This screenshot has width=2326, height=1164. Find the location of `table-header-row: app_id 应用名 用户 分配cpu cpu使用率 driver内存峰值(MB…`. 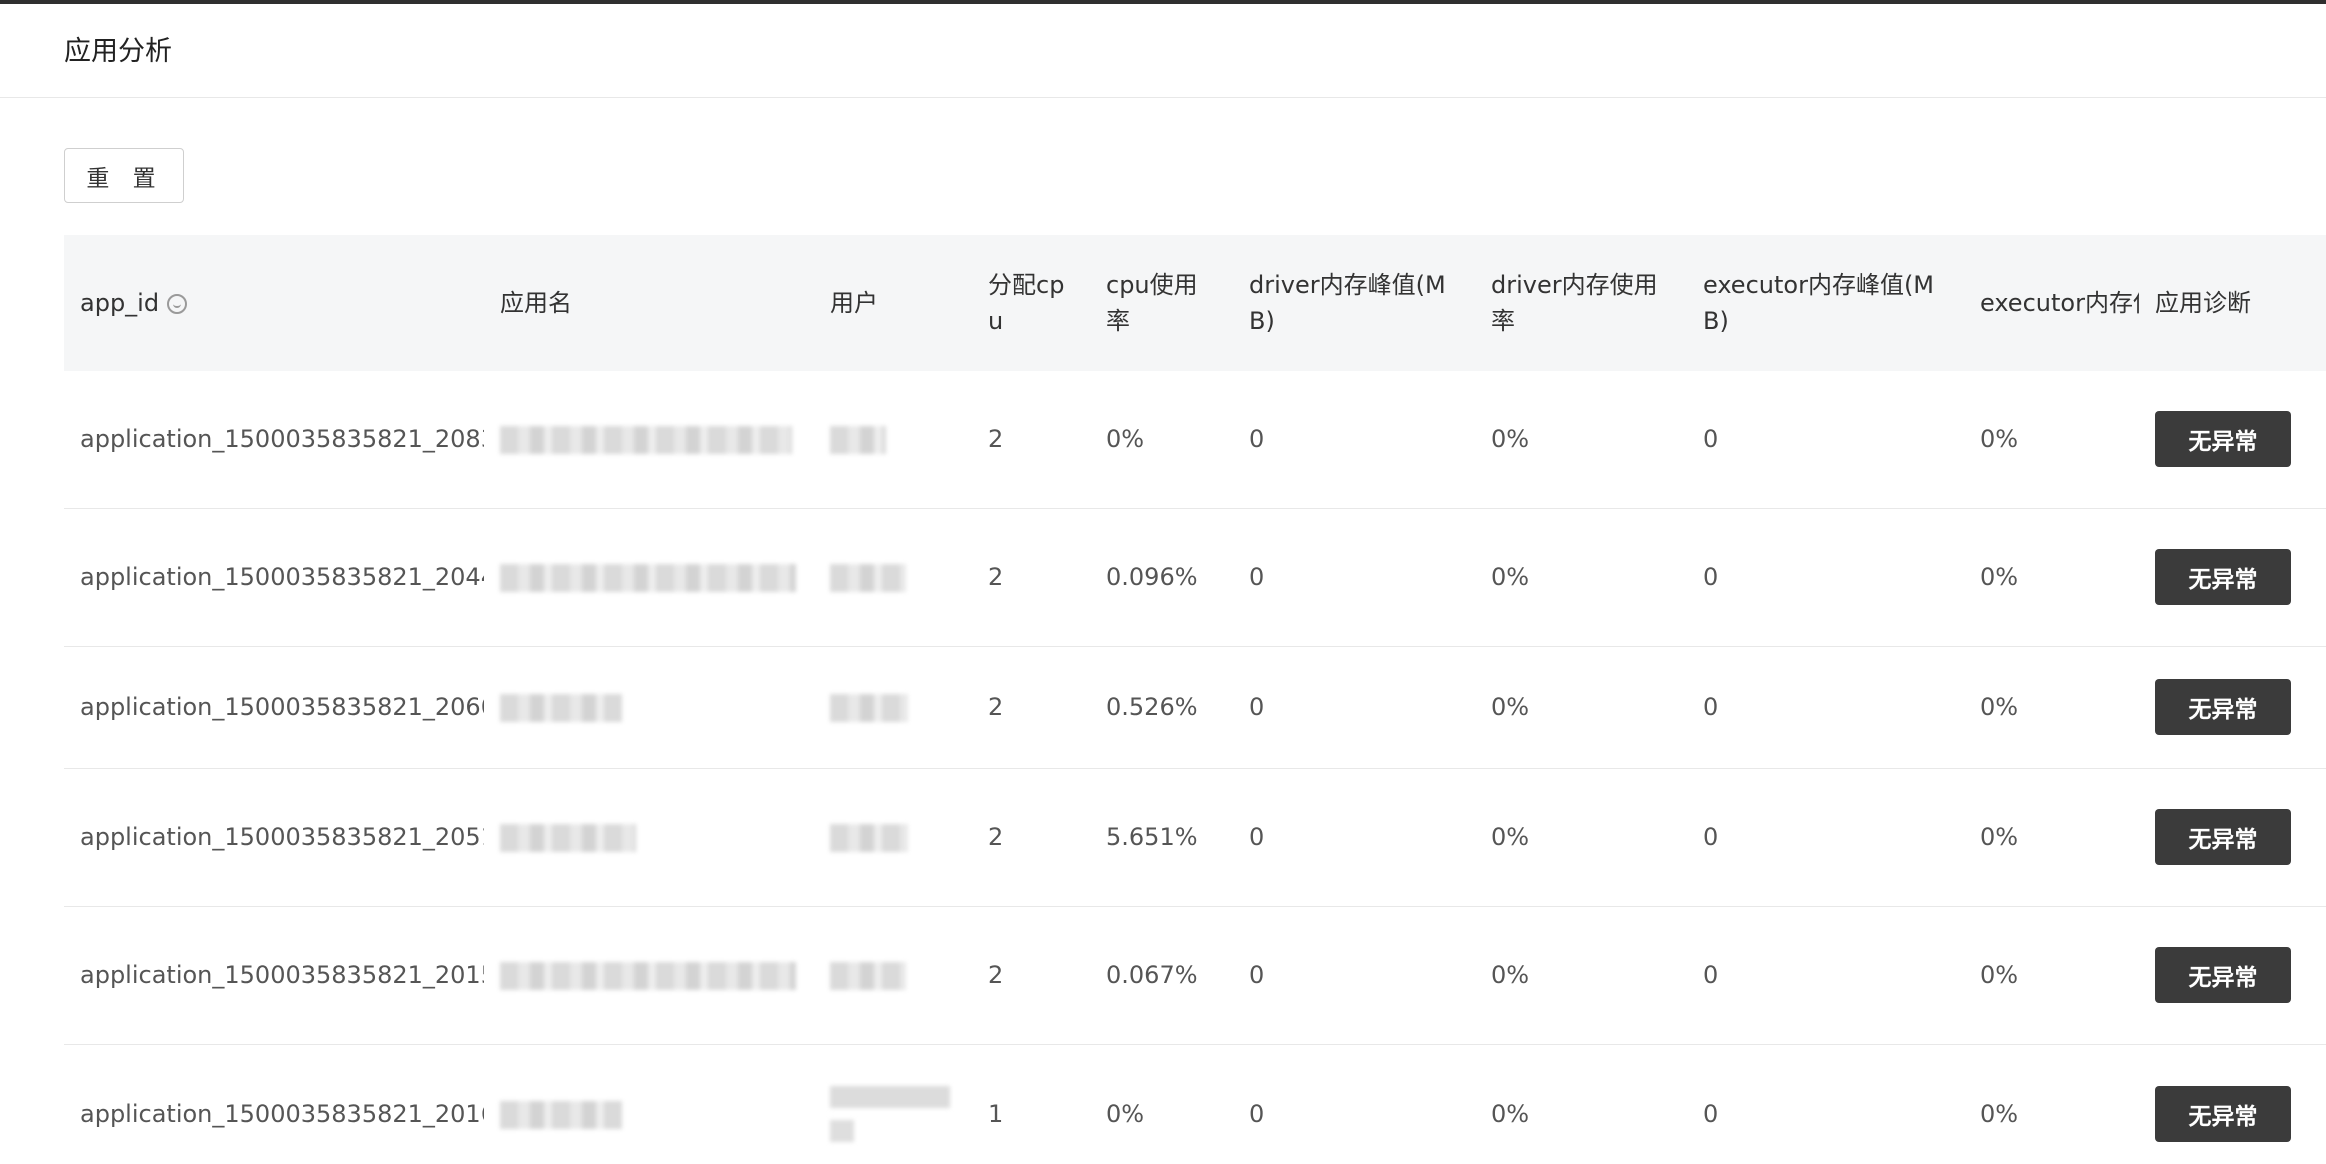

table-header-row: app_id 应用名 用户 分配cpu cpu使用率 driver内存峰值(MB… is located at coordinates (1195, 303).